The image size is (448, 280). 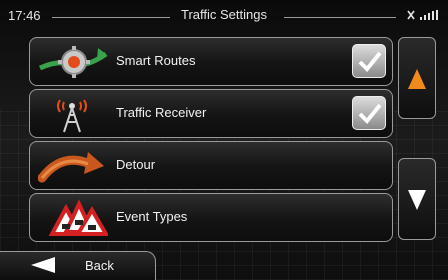 I want to click on warning-signs-icon, so click(x=74, y=218).